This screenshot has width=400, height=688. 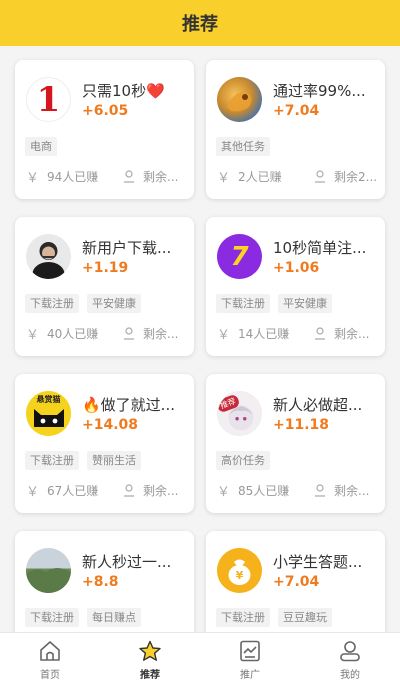 What do you see at coordinates (260, 177) in the screenshot?
I see `earned-count: 2人已赚` at bounding box center [260, 177].